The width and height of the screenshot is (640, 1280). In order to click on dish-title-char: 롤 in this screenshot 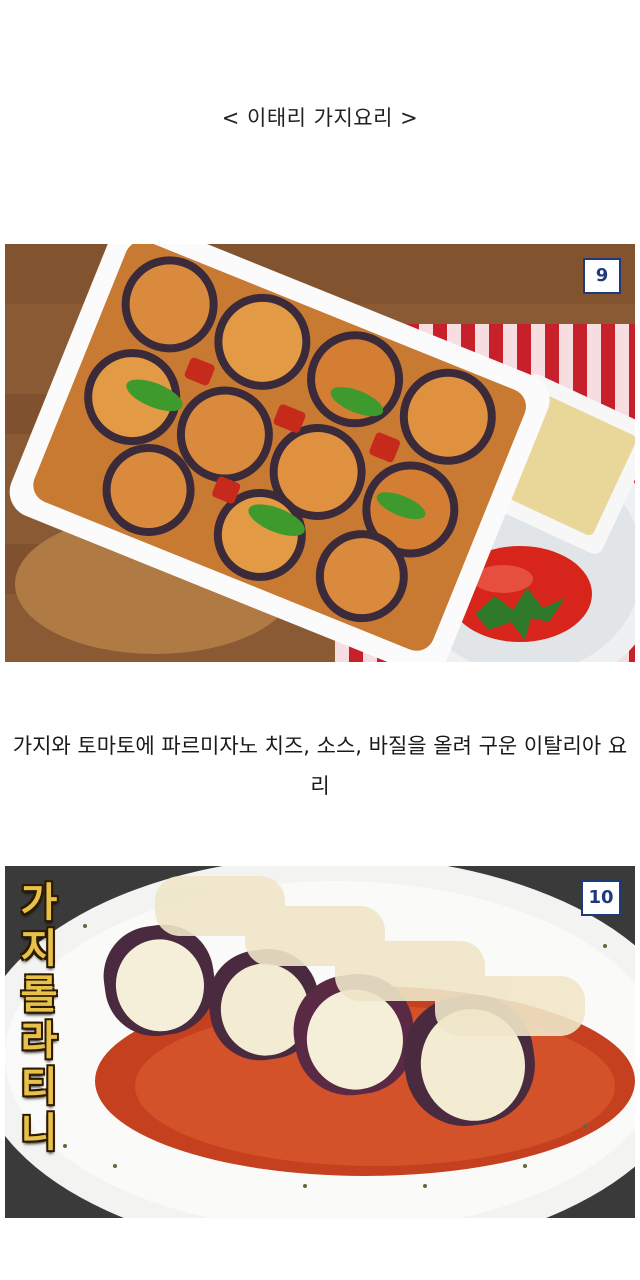, I will do `click(39, 994)`.